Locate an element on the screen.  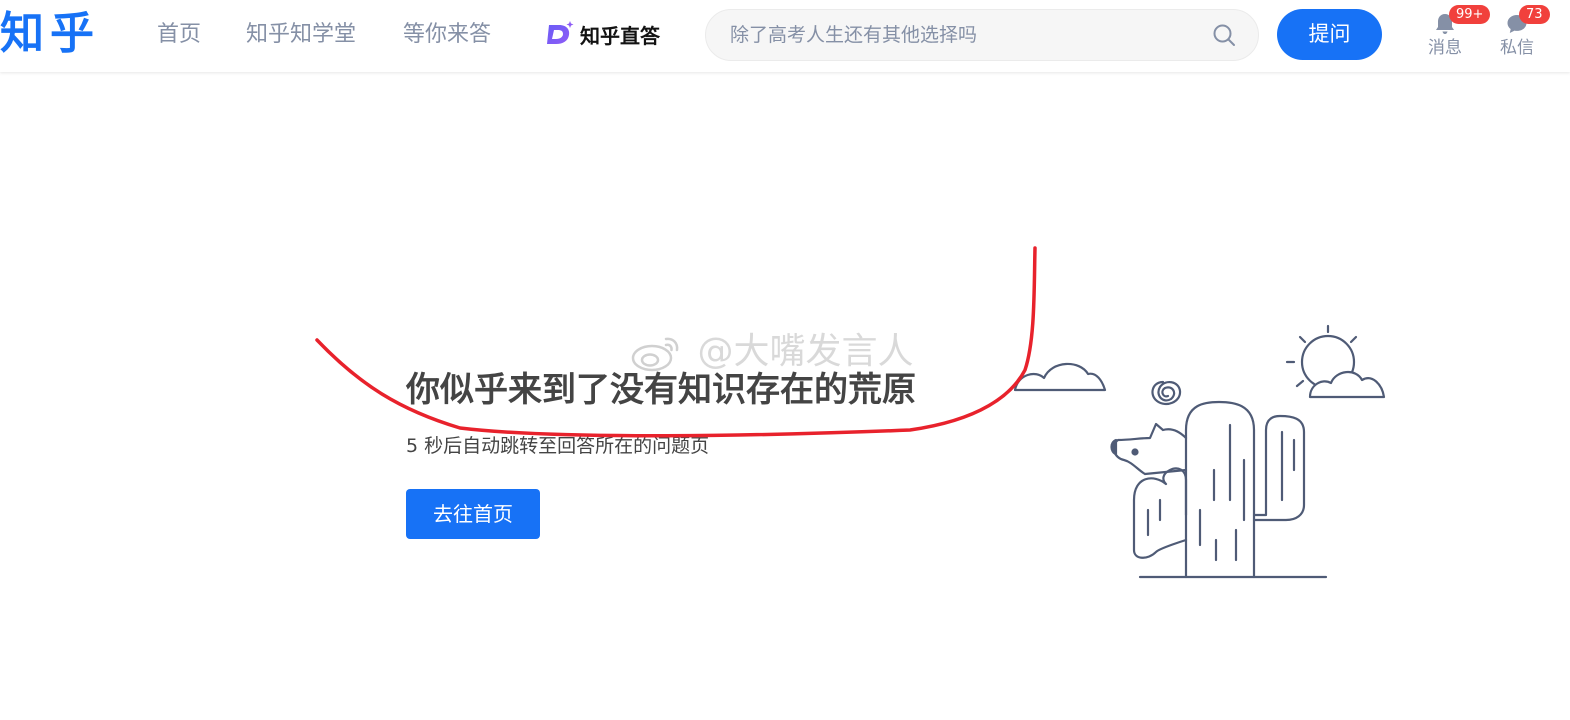
search-input is located at coordinates (965, 35).